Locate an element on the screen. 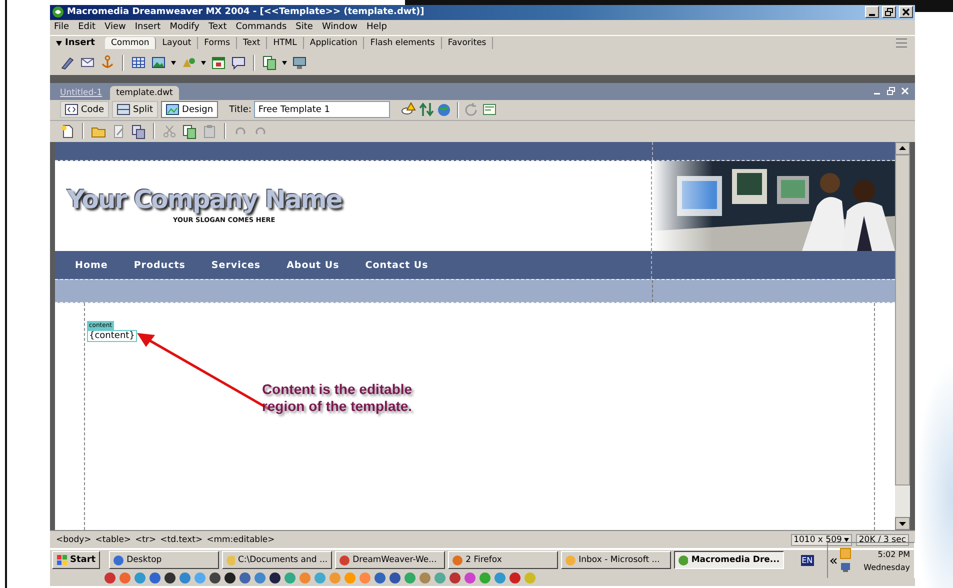  paste-icon is located at coordinates (209, 131).